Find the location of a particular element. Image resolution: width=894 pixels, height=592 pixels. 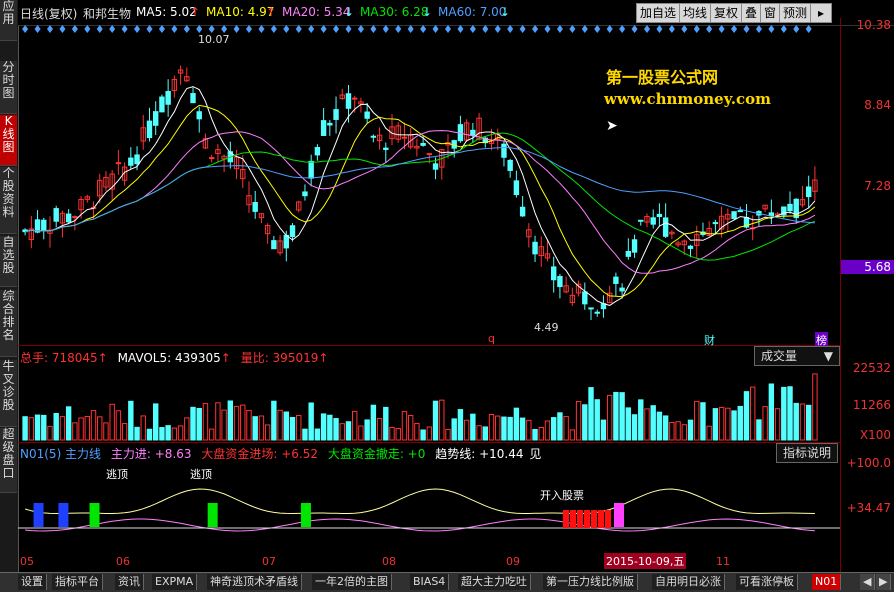

volume-indicator-divider is located at coordinates (429, 442).